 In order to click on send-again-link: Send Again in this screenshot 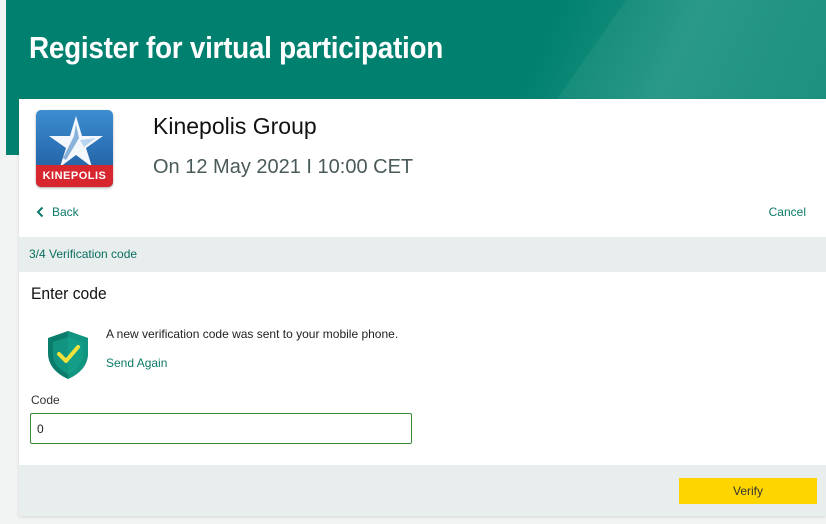, I will do `click(136, 363)`.